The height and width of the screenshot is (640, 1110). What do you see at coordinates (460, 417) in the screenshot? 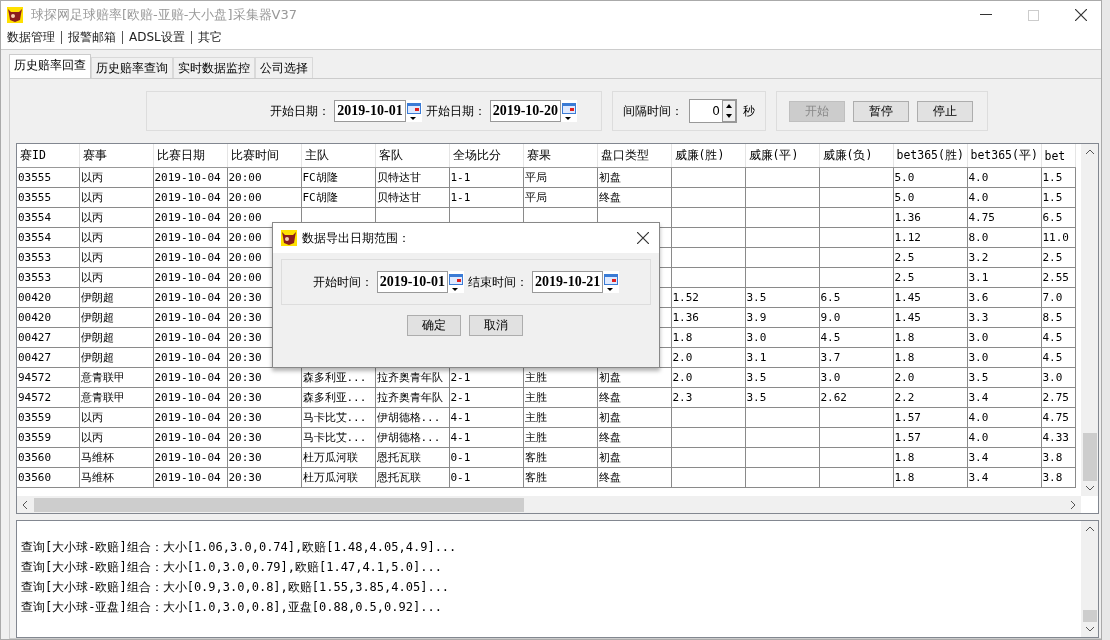
I see `table-cell: 4-1` at bounding box center [460, 417].